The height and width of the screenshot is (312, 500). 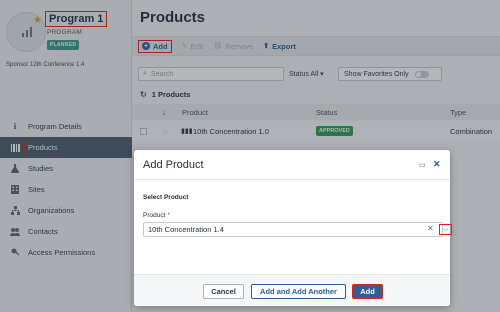 I want to click on close-icon: ✕, so click(x=437, y=164).